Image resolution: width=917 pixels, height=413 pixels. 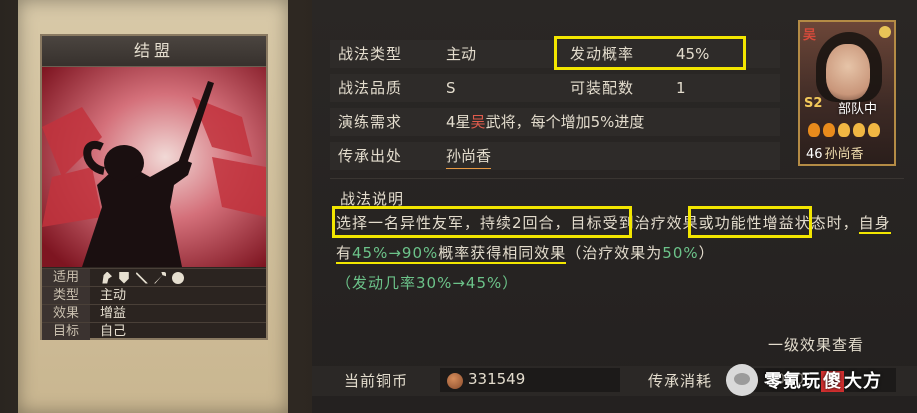 What do you see at coordinates (750, 222) in the screenshot?
I see `heal-effect-highlight` at bounding box center [750, 222].